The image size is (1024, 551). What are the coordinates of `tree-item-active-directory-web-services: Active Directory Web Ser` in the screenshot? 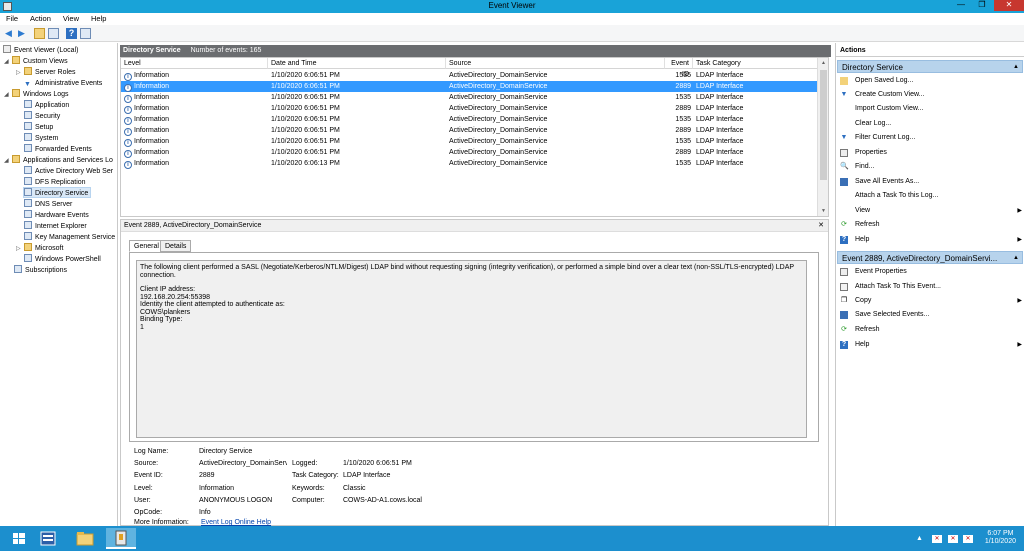 It's located at (68, 171).